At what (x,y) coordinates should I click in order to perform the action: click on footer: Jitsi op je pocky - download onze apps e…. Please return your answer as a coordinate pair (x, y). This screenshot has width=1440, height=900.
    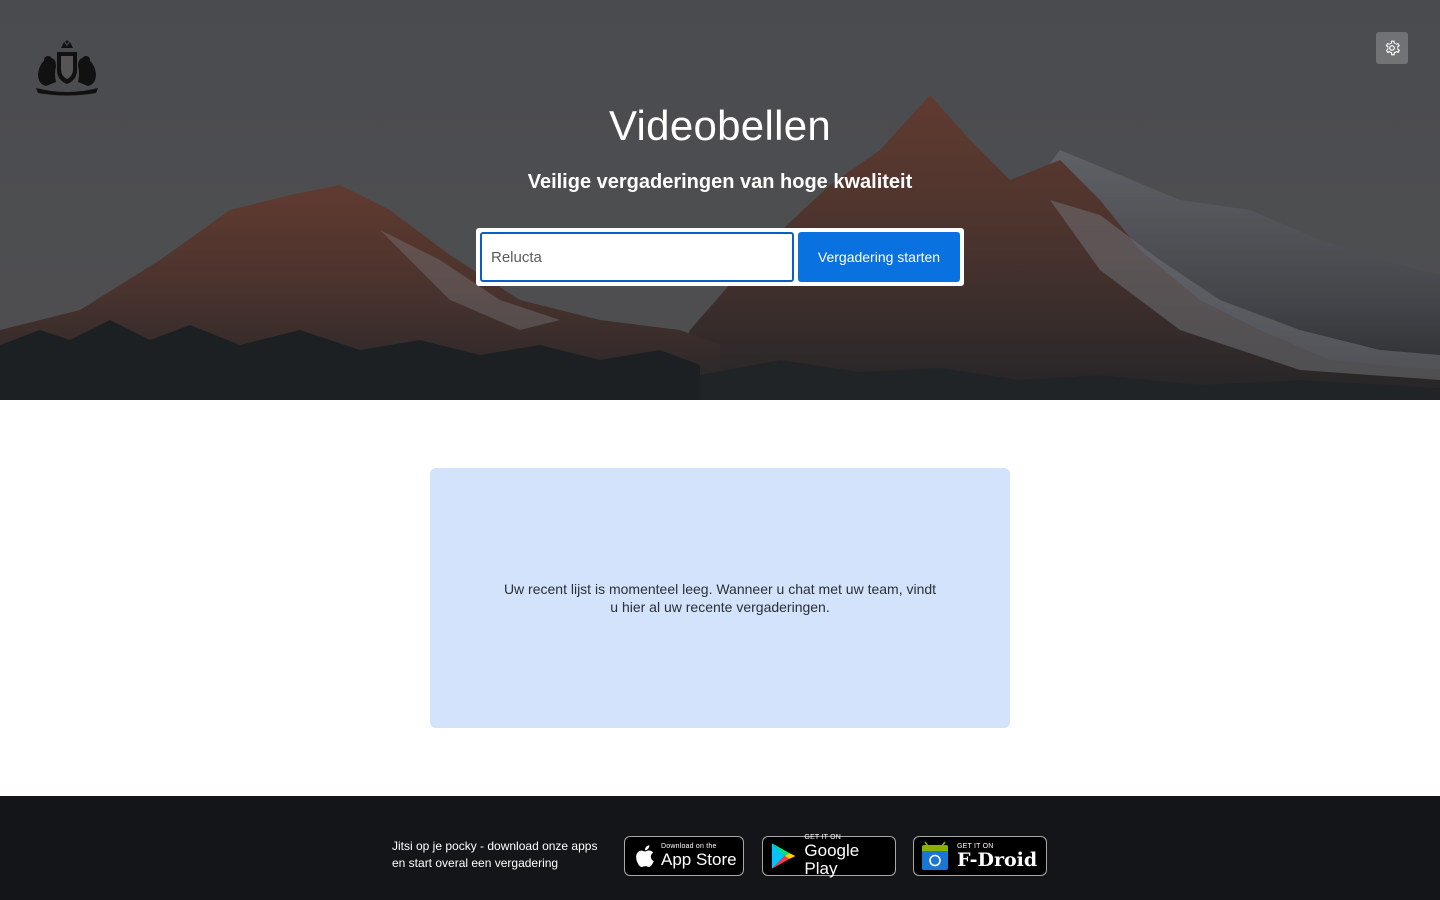
    Looking at the image, I should click on (720, 848).